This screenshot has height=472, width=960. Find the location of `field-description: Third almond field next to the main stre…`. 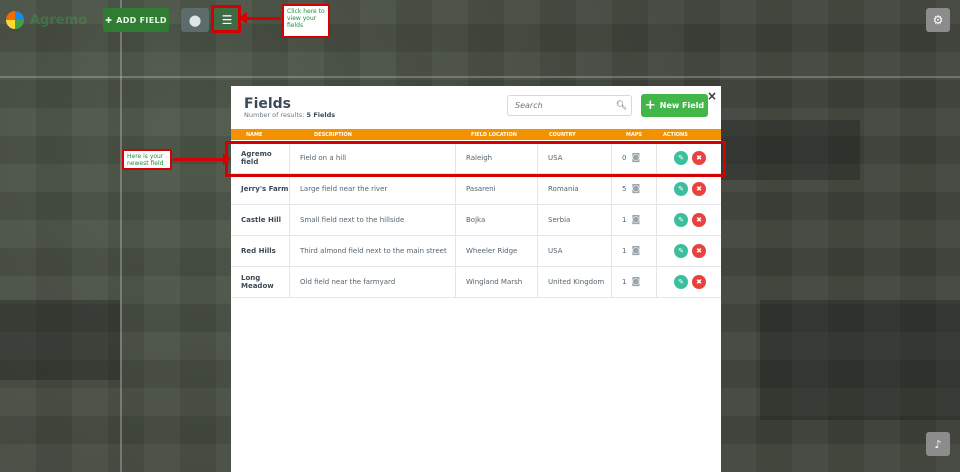

field-description: Third almond field next to the main stre… is located at coordinates (372, 251).